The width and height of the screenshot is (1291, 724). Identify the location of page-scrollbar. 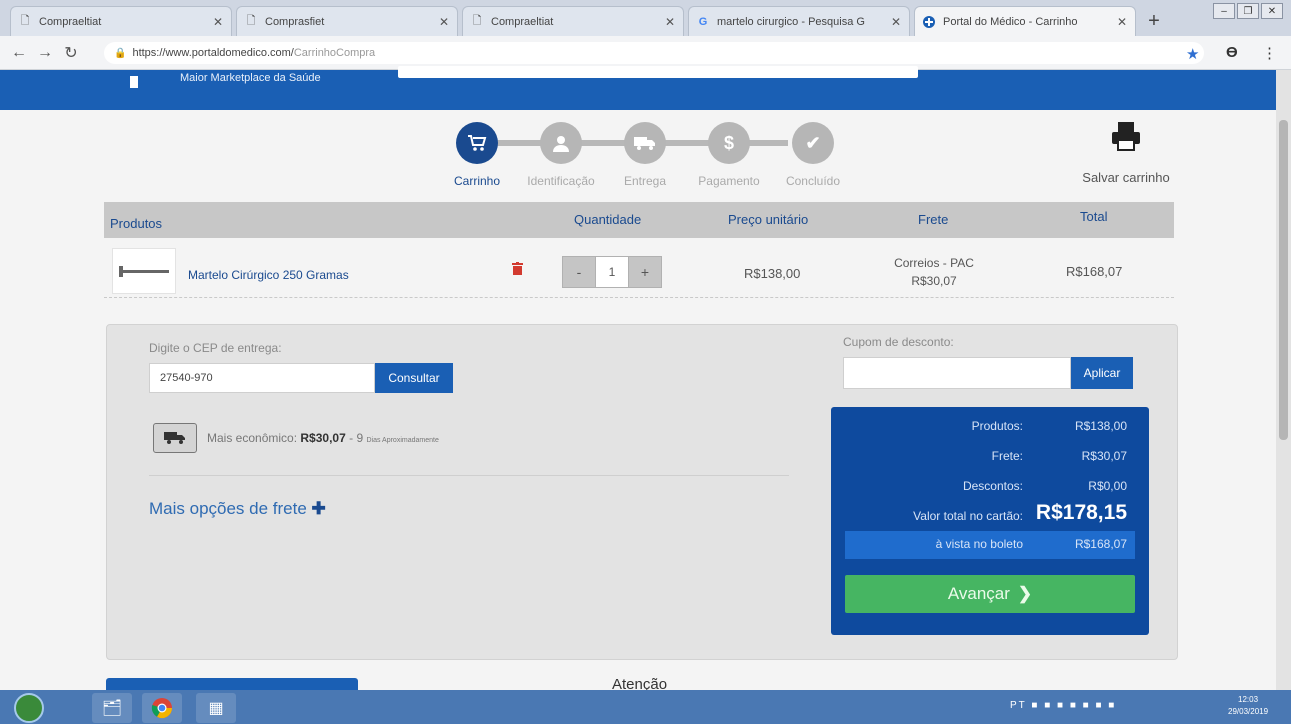
(1283, 380).